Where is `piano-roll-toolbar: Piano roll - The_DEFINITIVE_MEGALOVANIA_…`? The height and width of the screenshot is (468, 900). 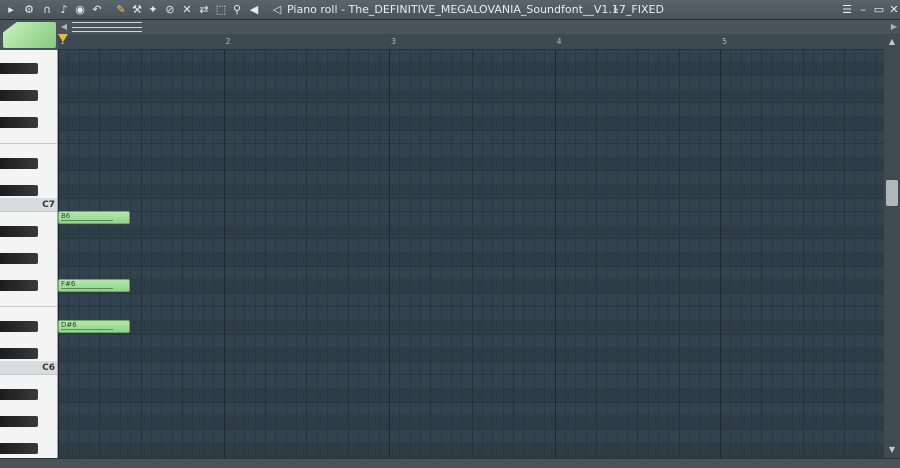
piano-roll-toolbar: Piano roll - The_DEFINITIVE_MEGALOVANIA_… is located at coordinates (450, 10).